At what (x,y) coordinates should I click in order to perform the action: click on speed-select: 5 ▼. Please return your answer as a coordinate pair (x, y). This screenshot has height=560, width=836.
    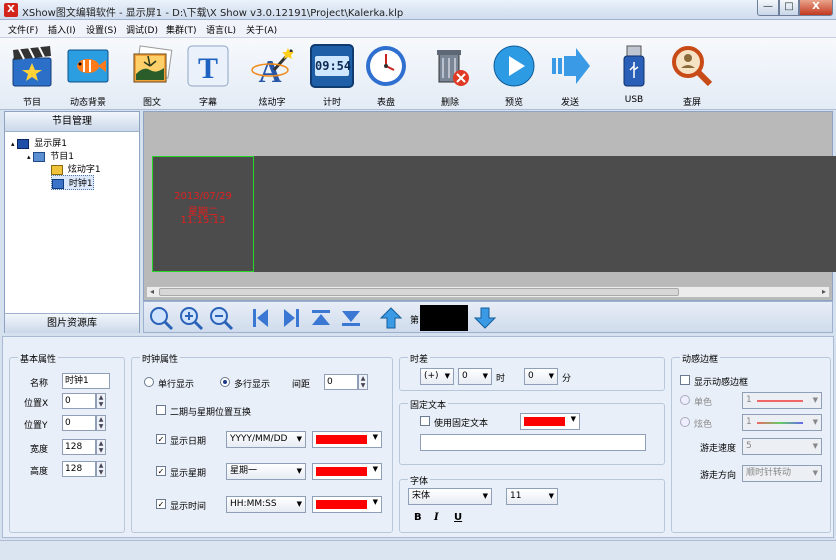
    Looking at the image, I should click on (782, 446).